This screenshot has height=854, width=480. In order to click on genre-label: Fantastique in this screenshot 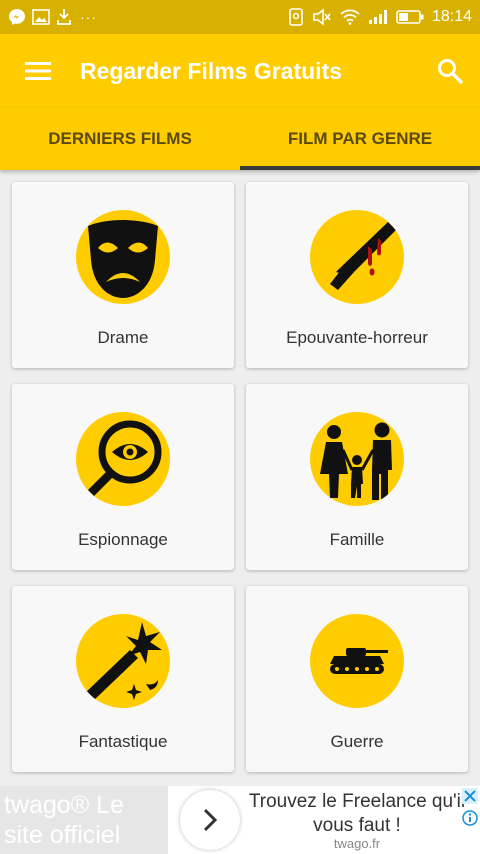, I will do `click(123, 741)`.